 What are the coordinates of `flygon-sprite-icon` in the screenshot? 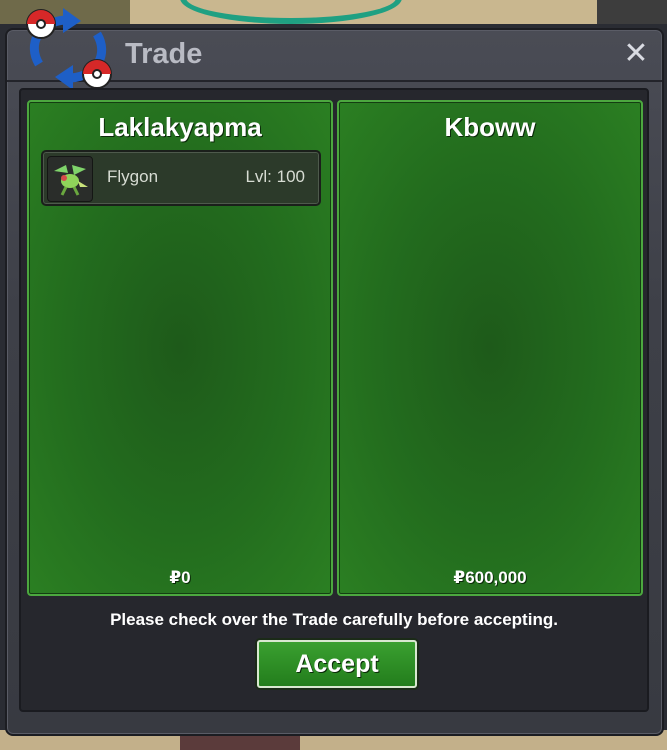 It's located at (70, 179).